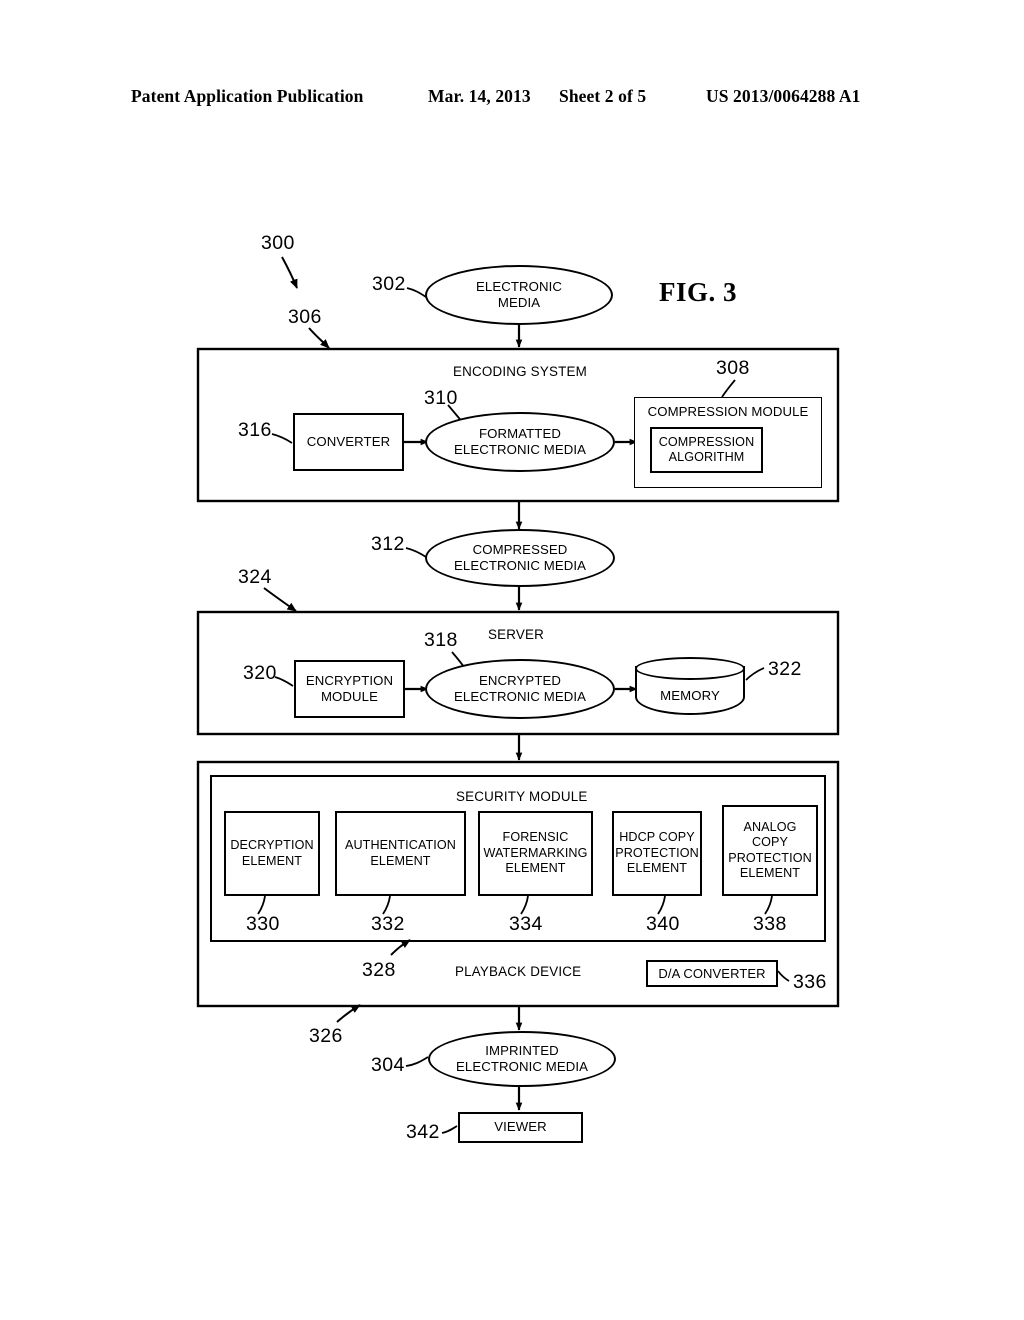  I want to click on ref-308: 308, so click(733, 368).